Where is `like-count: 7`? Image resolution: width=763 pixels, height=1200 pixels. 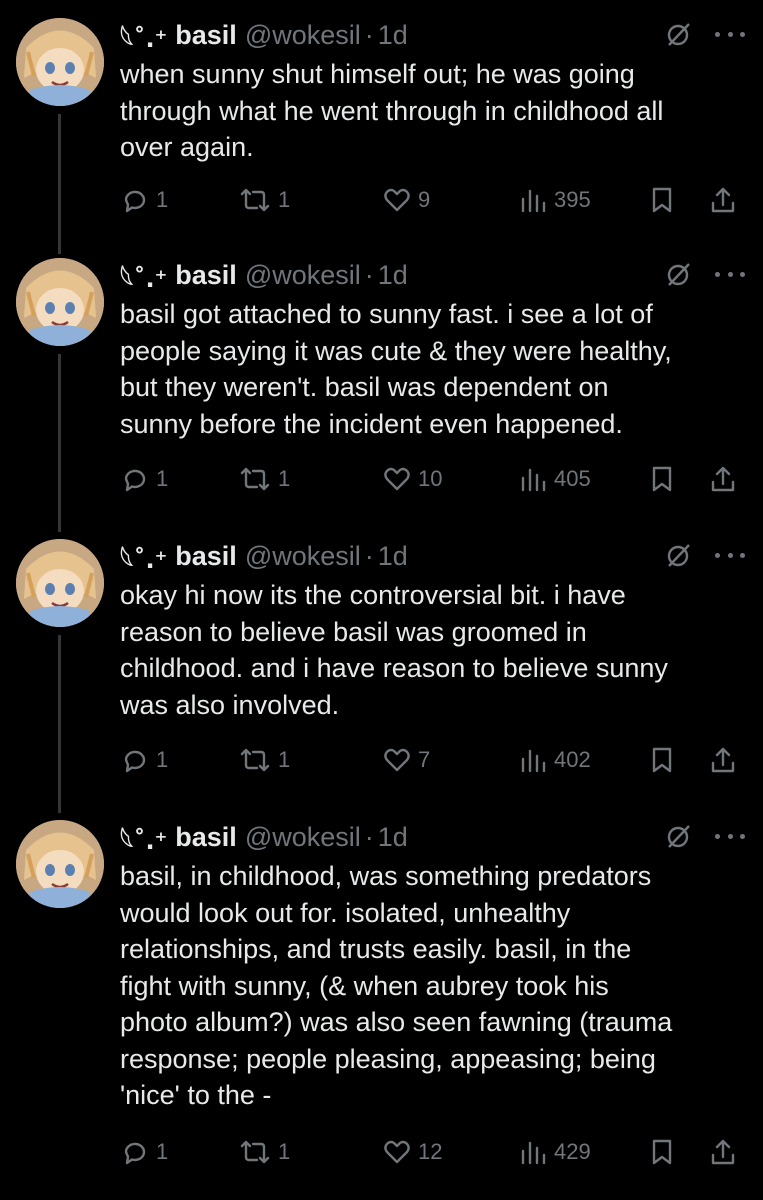 like-count: 7 is located at coordinates (424, 759).